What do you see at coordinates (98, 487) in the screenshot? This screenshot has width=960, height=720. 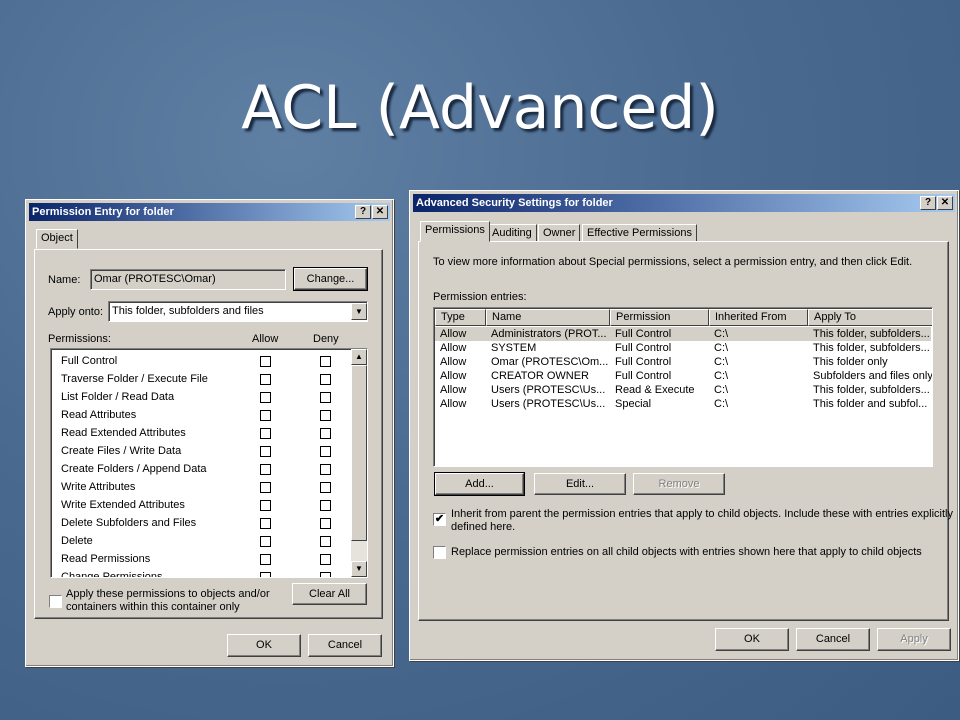 I see `permission-name: Write Attributes` at bounding box center [98, 487].